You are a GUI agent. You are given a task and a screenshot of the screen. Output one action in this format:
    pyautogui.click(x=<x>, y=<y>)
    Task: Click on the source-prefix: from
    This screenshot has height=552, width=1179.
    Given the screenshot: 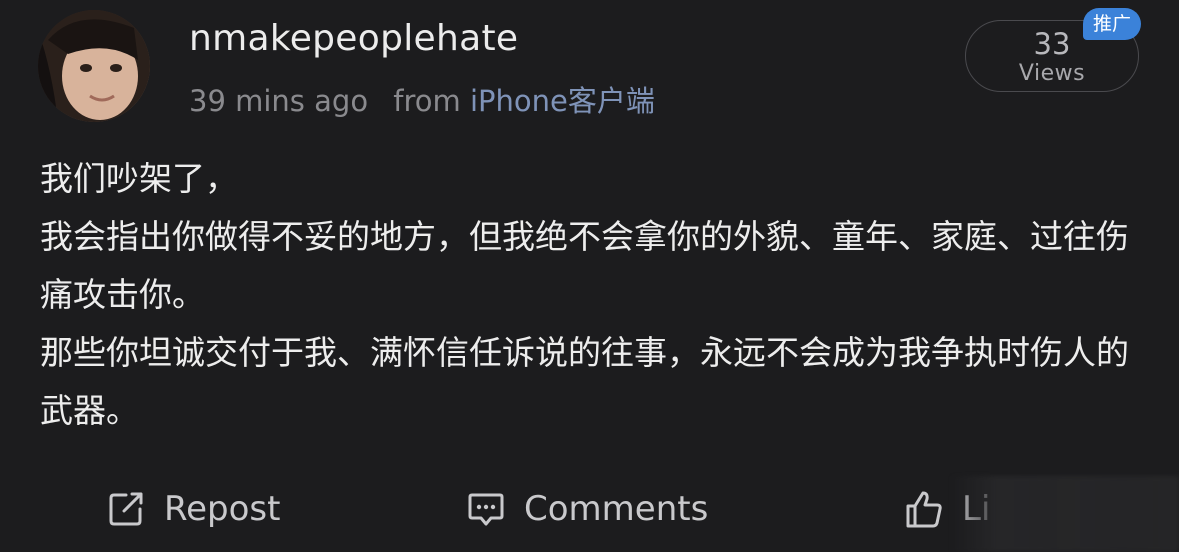 What is the action you would take?
    pyautogui.click(x=427, y=101)
    